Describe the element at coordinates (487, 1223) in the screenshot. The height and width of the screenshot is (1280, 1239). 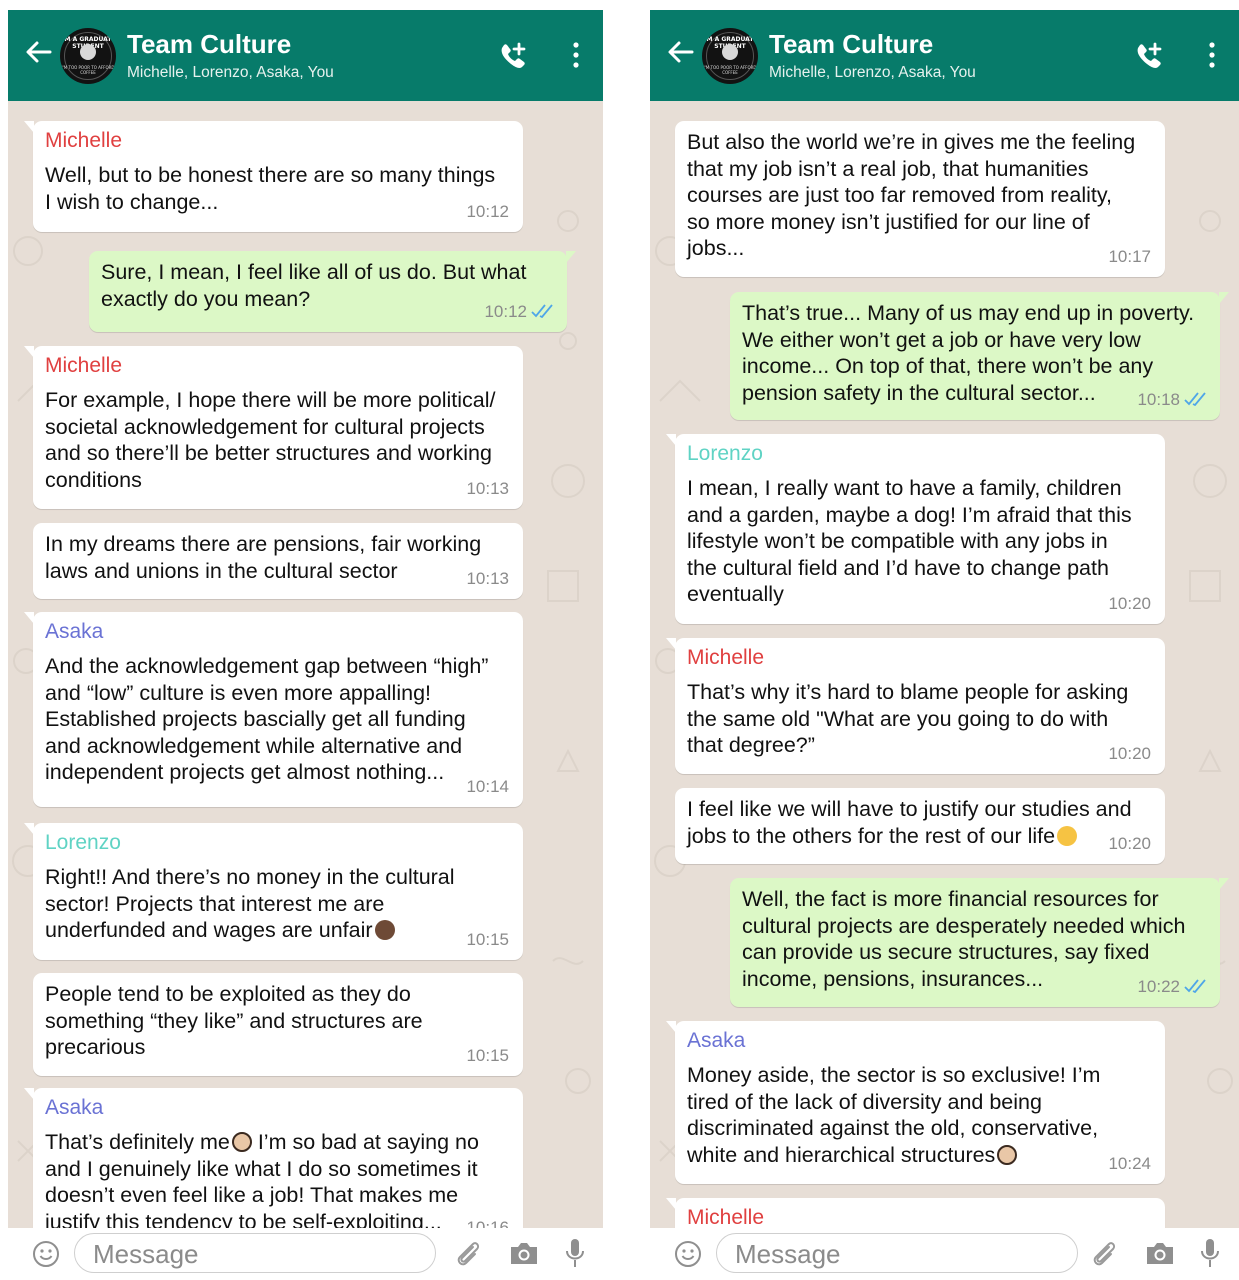
I see `message-time: 10:16` at that location.